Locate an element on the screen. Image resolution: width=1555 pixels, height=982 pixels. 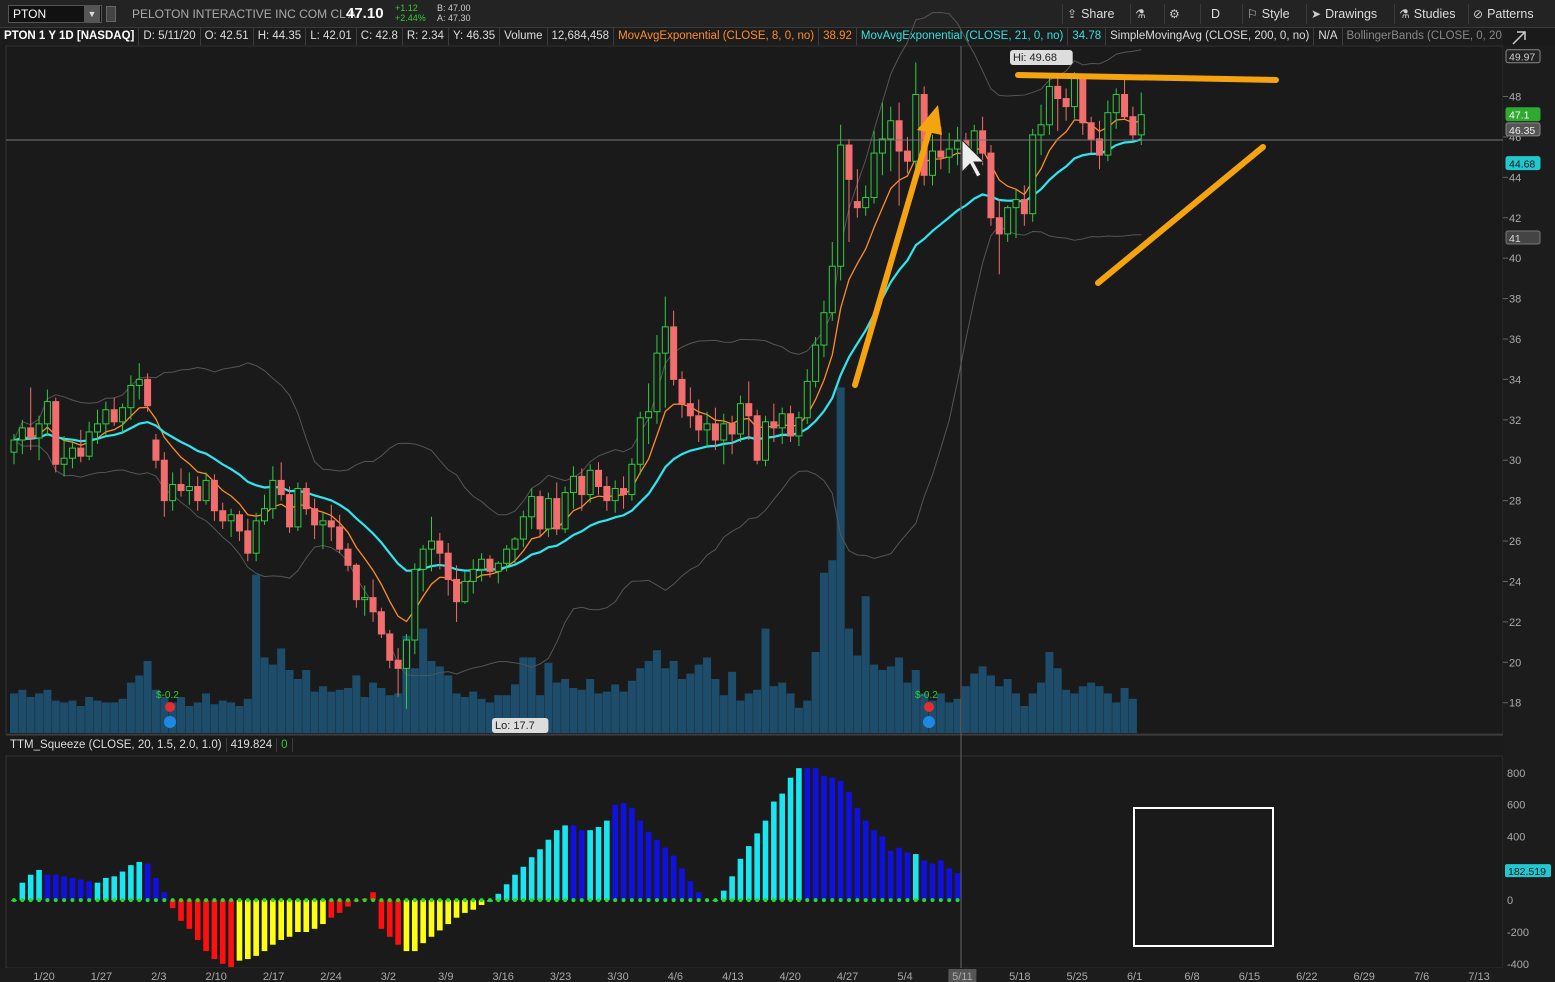
date-tick-label: 1/20 is located at coordinates (43, 976).